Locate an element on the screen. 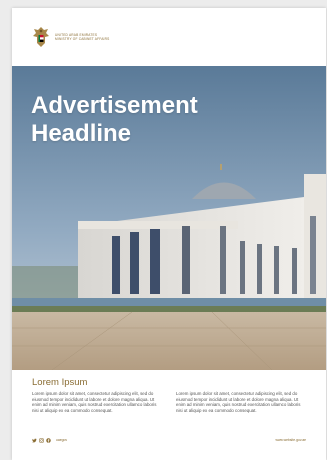 This screenshot has height=460, width=327. social-links: uaegov is located at coordinates (49, 440).